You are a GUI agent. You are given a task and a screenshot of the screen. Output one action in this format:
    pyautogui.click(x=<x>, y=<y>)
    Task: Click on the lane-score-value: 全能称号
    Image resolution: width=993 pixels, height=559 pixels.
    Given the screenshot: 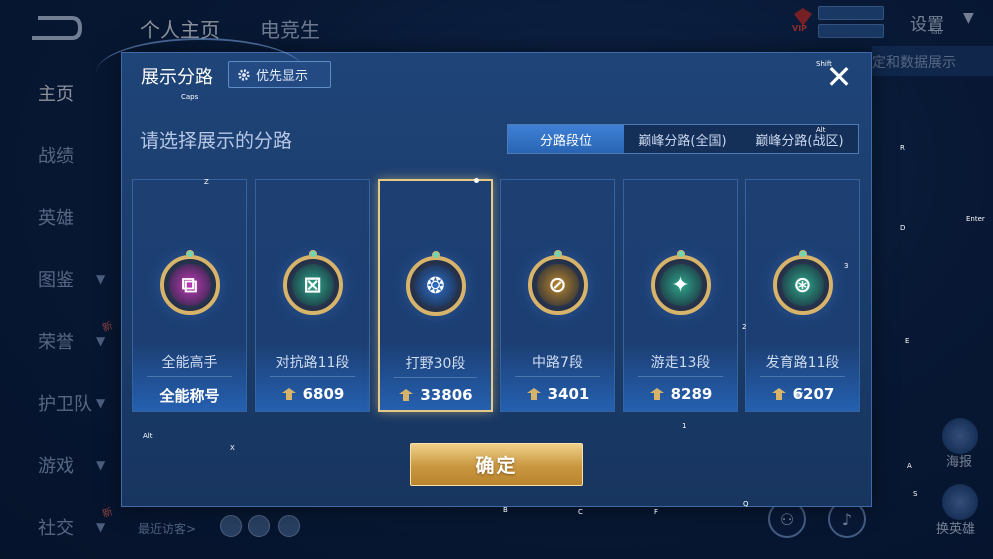 What is the action you would take?
    pyautogui.click(x=189, y=396)
    